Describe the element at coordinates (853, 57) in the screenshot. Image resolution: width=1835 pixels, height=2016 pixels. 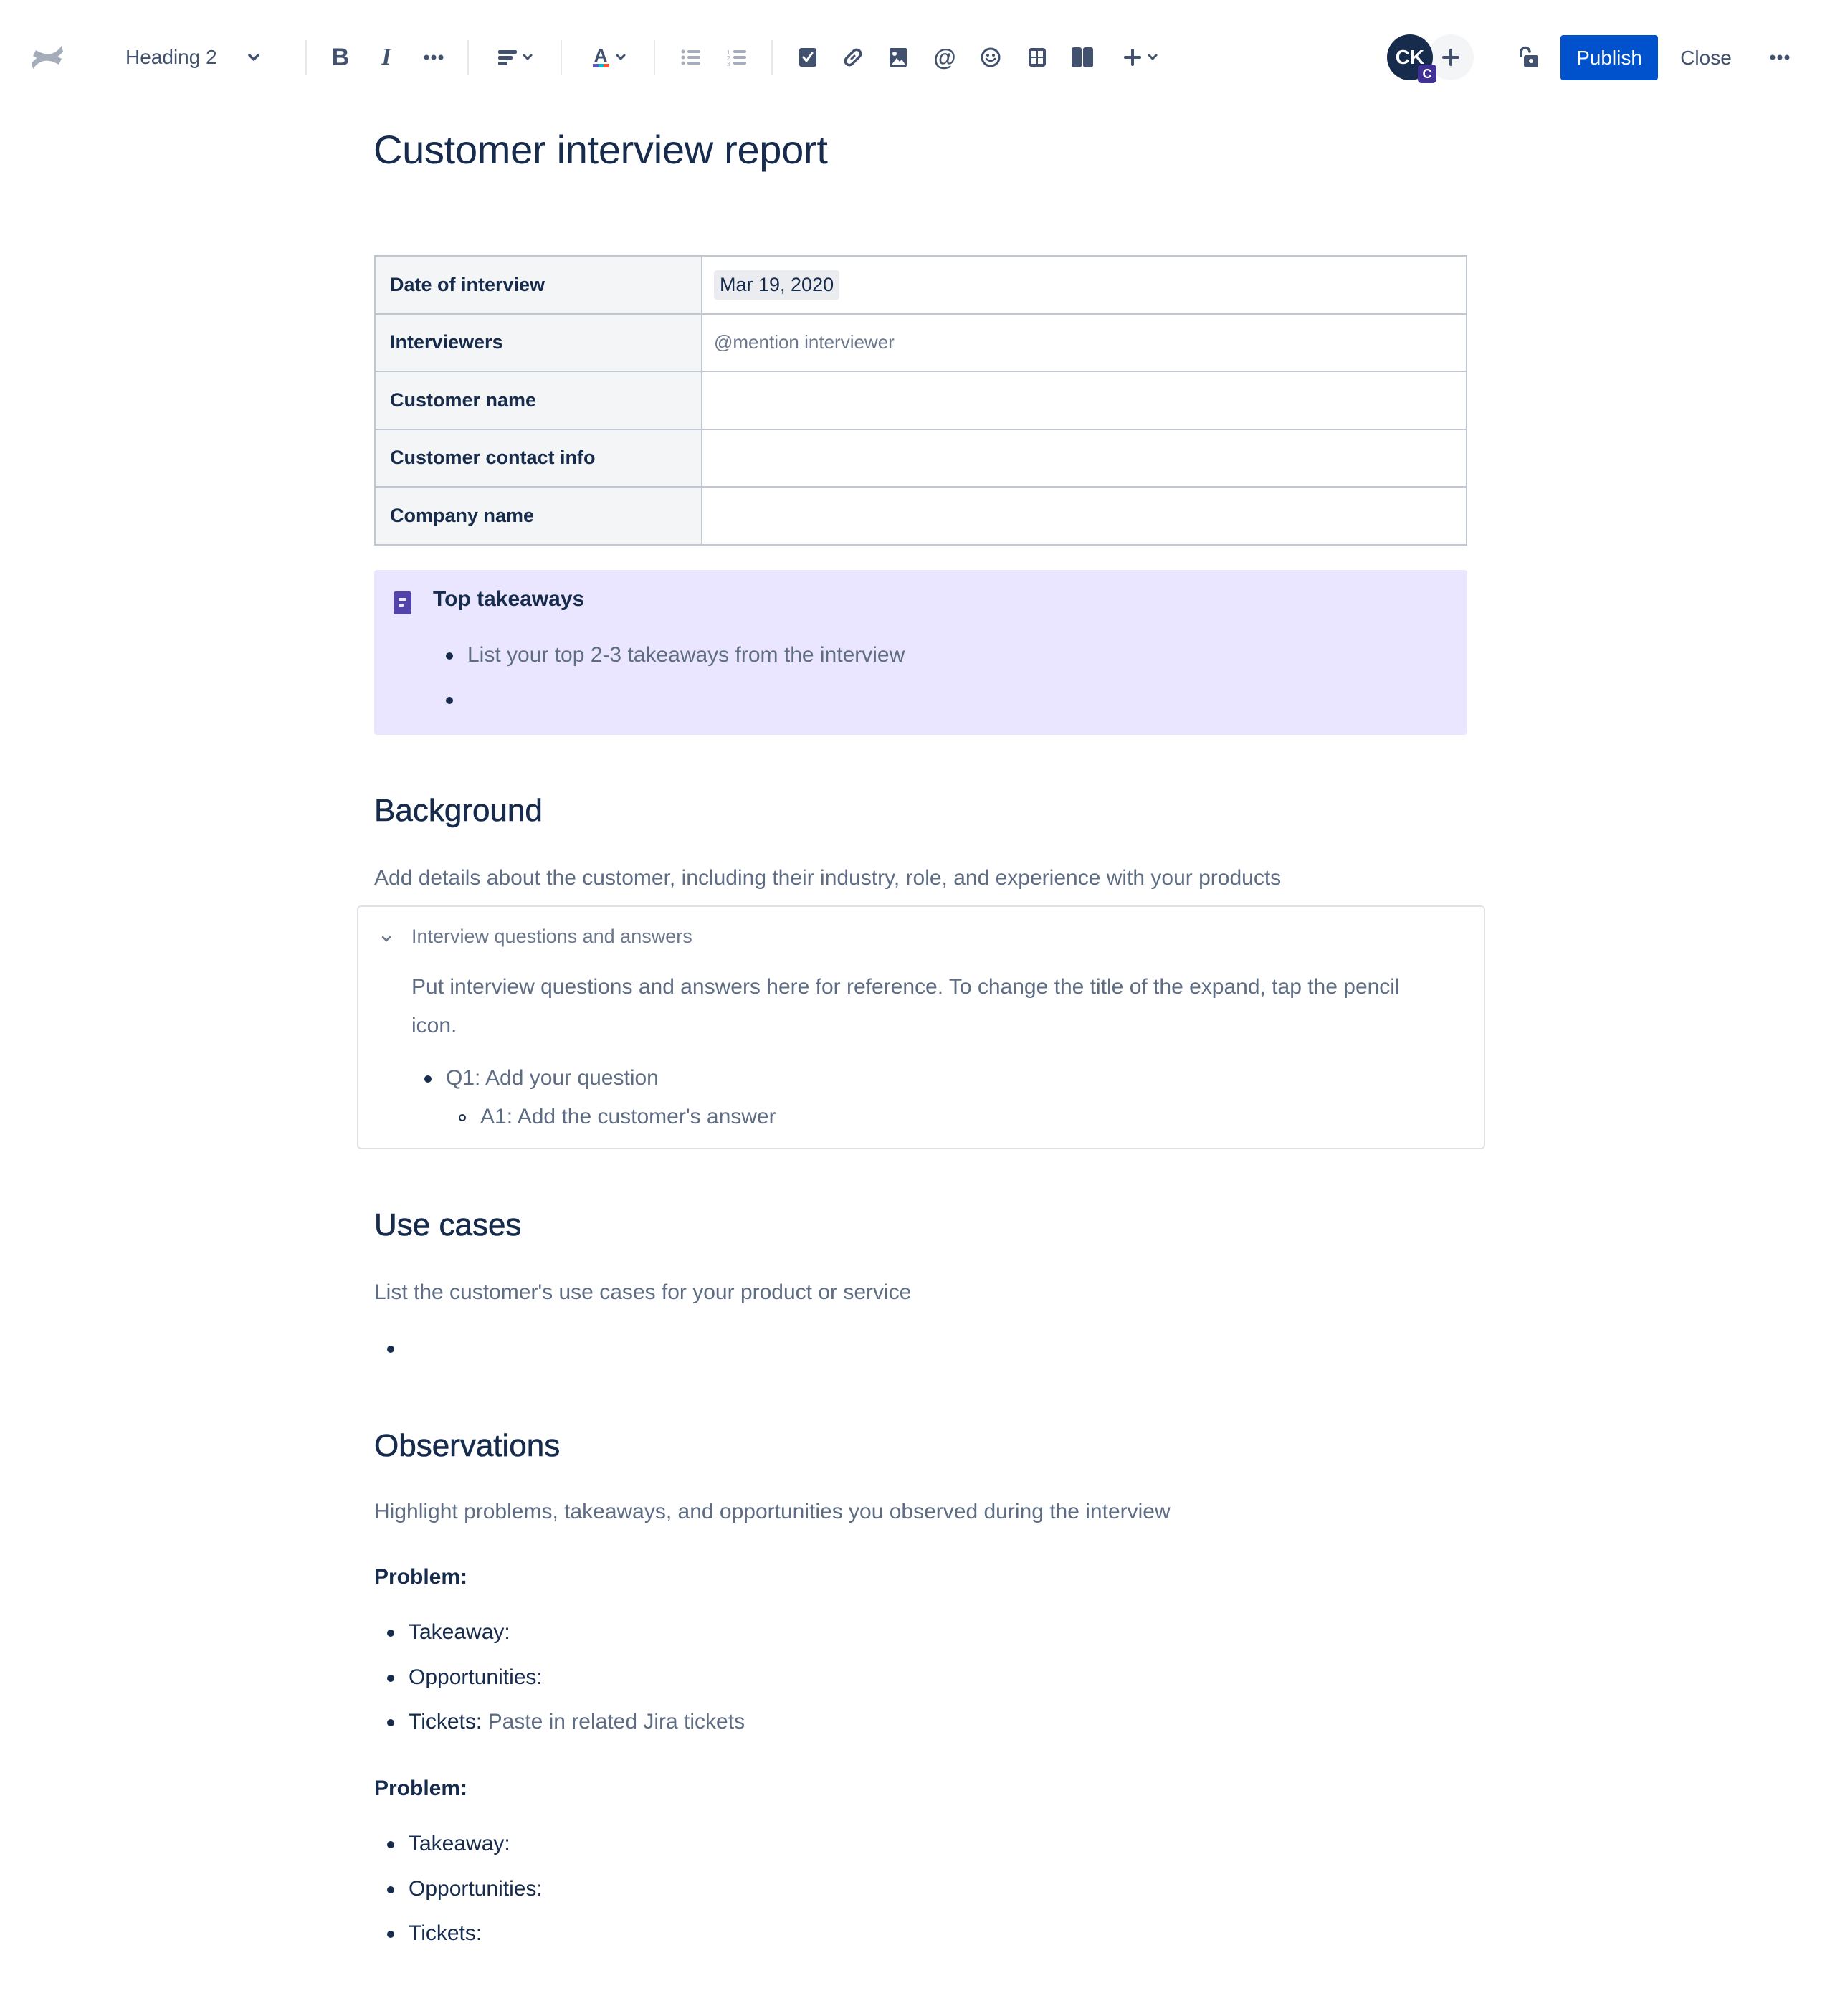
I see `link-button` at that location.